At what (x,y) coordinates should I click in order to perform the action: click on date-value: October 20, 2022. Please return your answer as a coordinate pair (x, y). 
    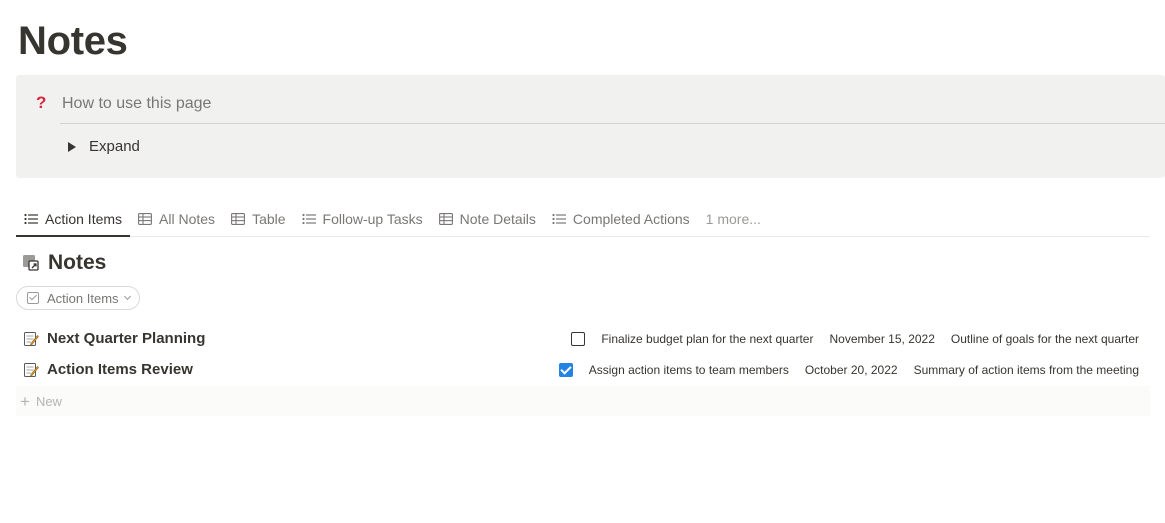
    Looking at the image, I should click on (851, 369).